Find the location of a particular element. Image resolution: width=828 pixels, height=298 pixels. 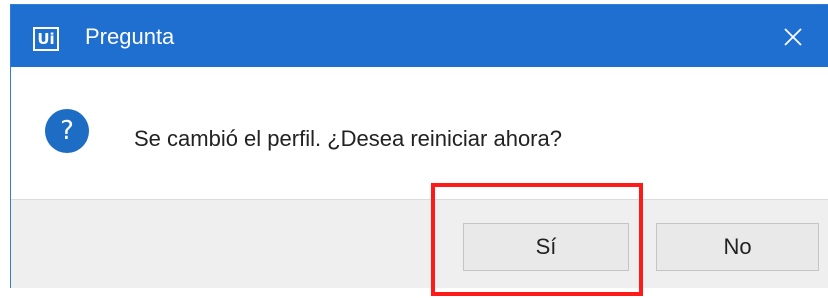

close-icon is located at coordinates (793, 37).